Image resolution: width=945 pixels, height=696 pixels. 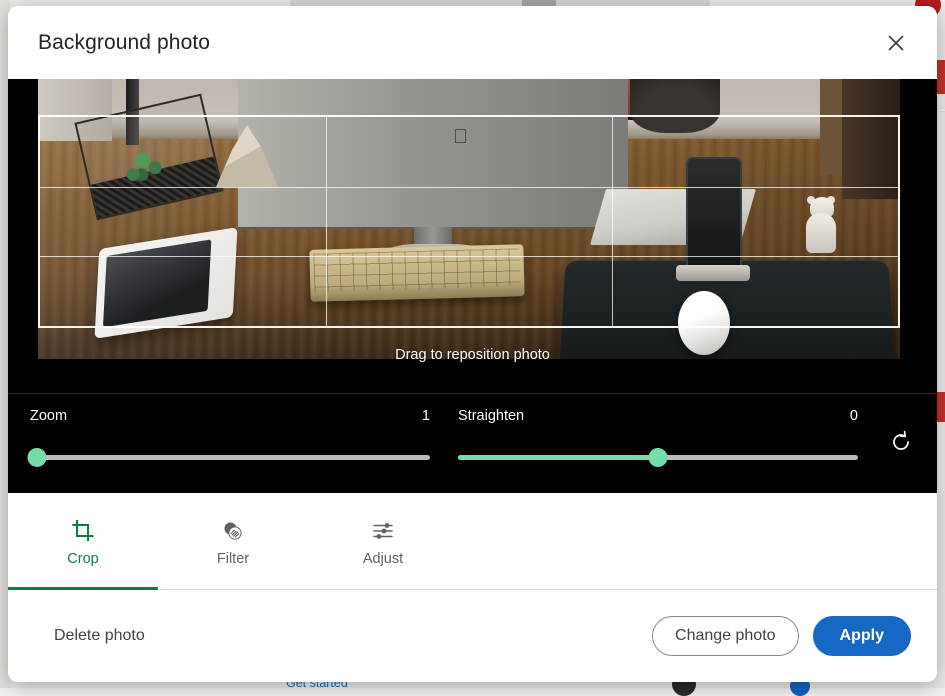 I want to click on zoom-slider-label: Zoom, so click(x=48, y=416).